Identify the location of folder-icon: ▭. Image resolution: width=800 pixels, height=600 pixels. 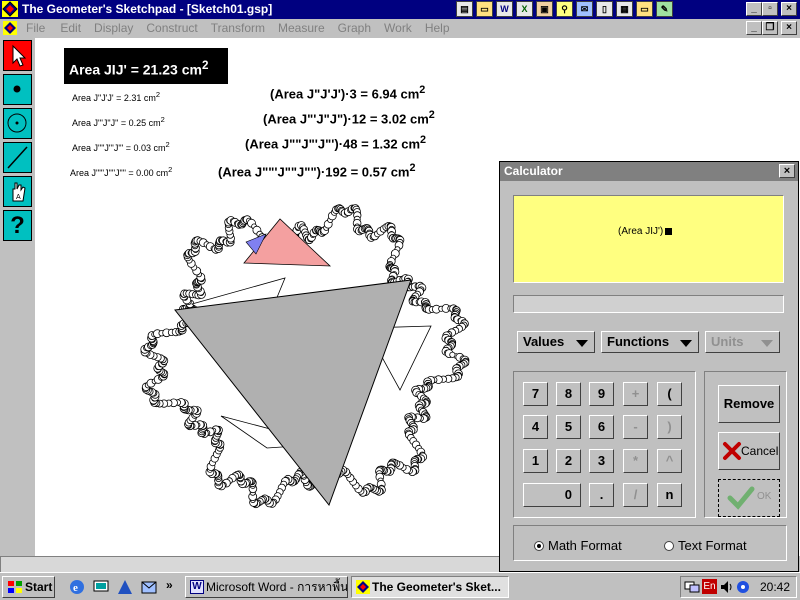
(644, 9).